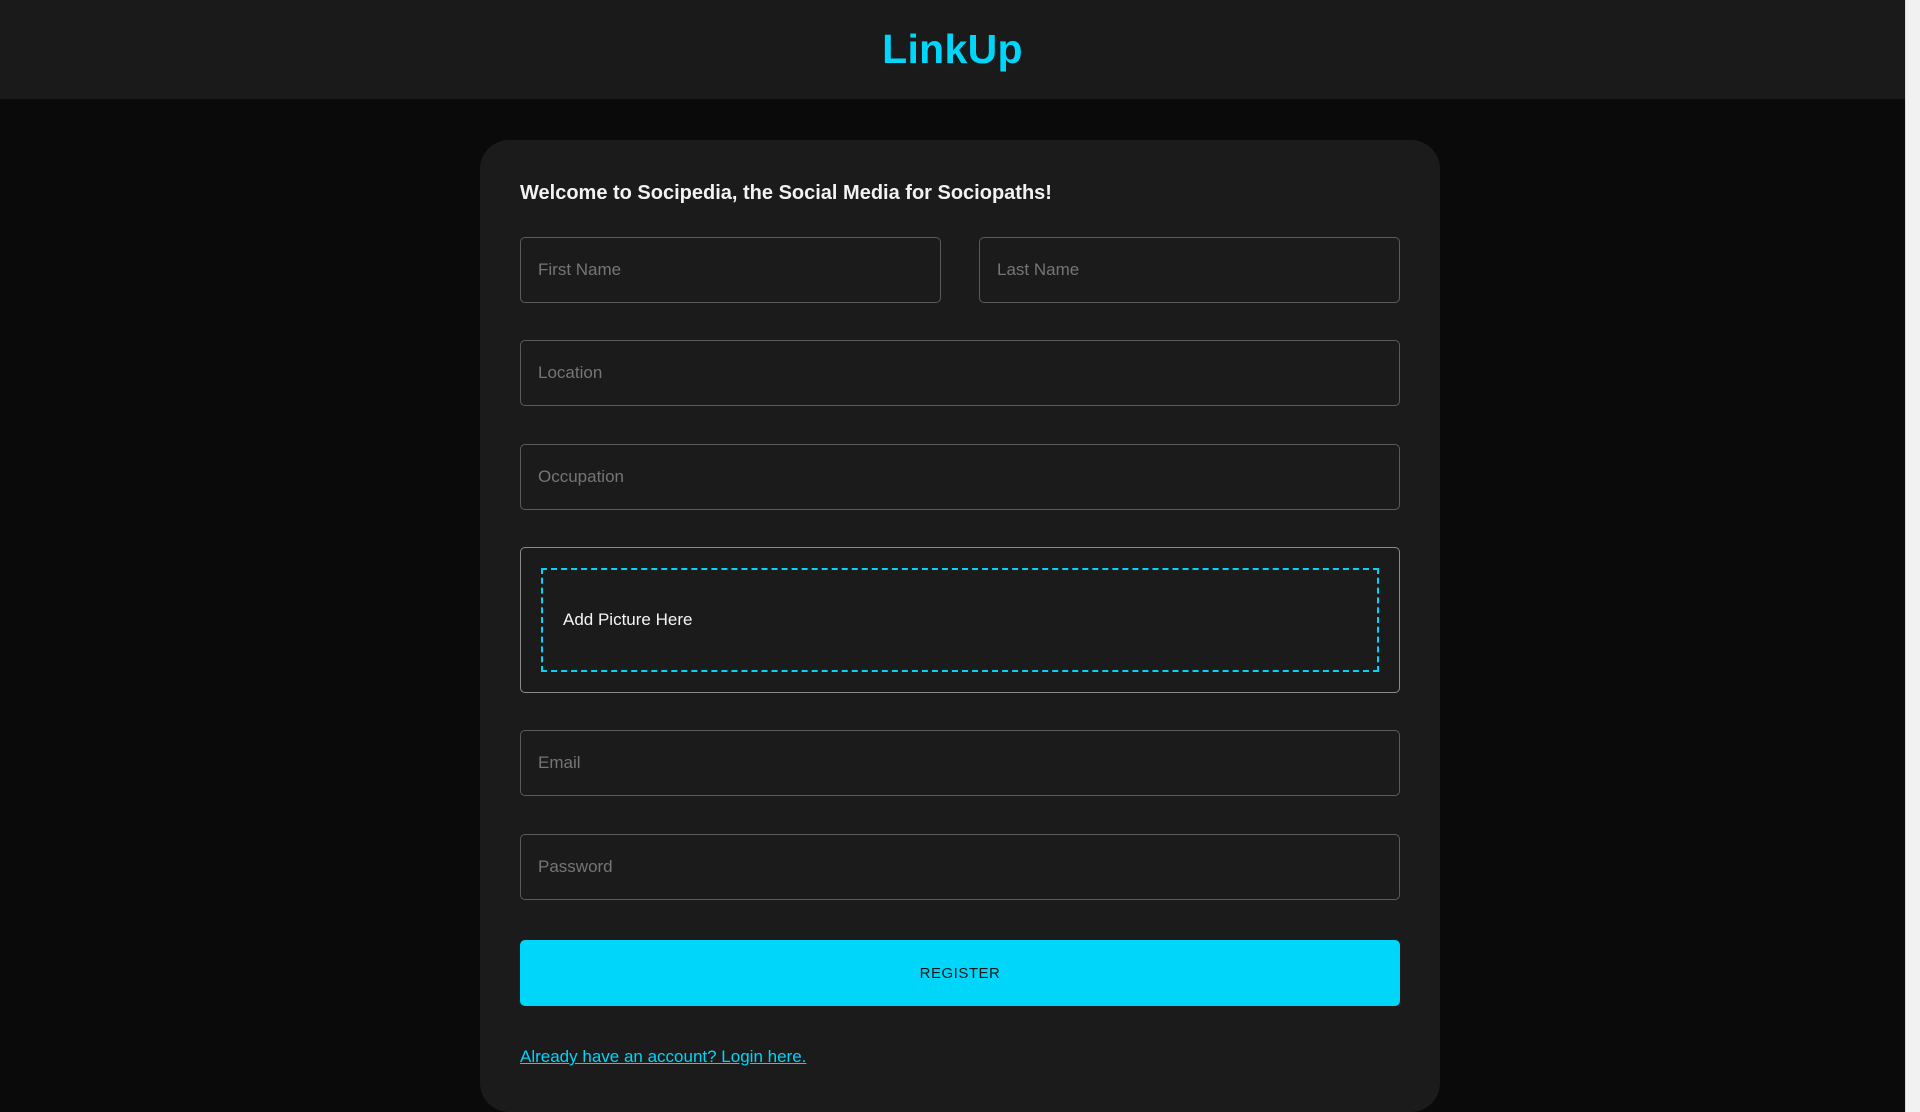  Describe the element at coordinates (730, 270) in the screenshot. I see `first-name-field` at that location.